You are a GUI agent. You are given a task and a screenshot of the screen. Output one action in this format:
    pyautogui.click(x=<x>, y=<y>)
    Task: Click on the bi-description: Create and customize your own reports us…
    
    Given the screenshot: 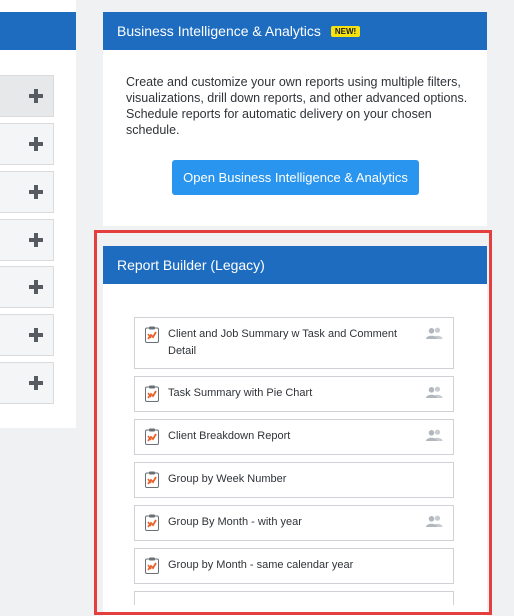 What is the action you would take?
    pyautogui.click(x=297, y=106)
    